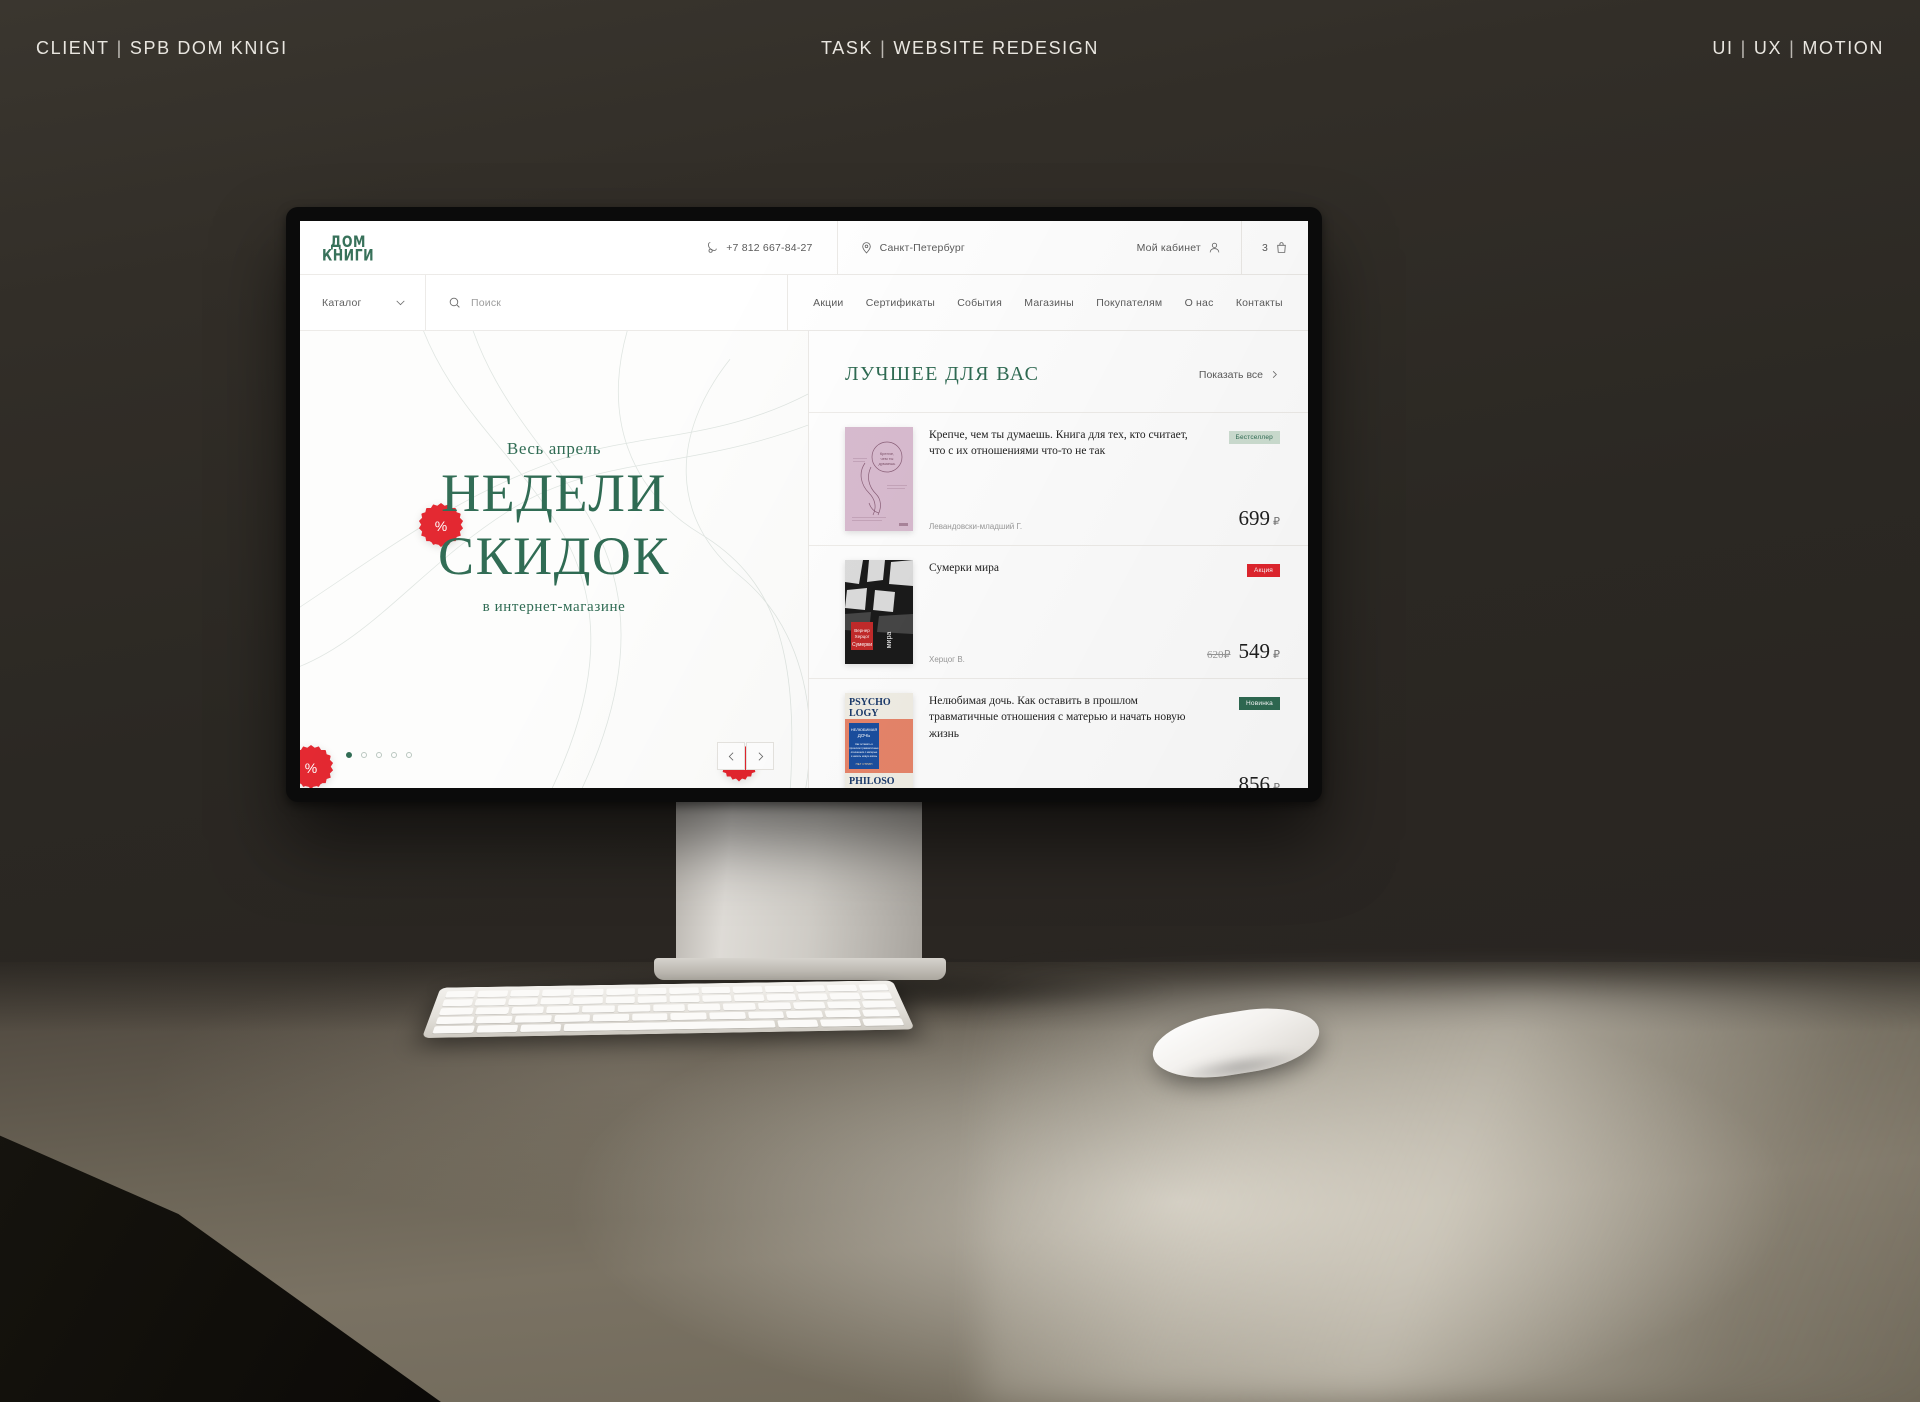 The image size is (1920, 1402). What do you see at coordinates (1254, 518) in the screenshot?
I see `price-value: 699` at bounding box center [1254, 518].